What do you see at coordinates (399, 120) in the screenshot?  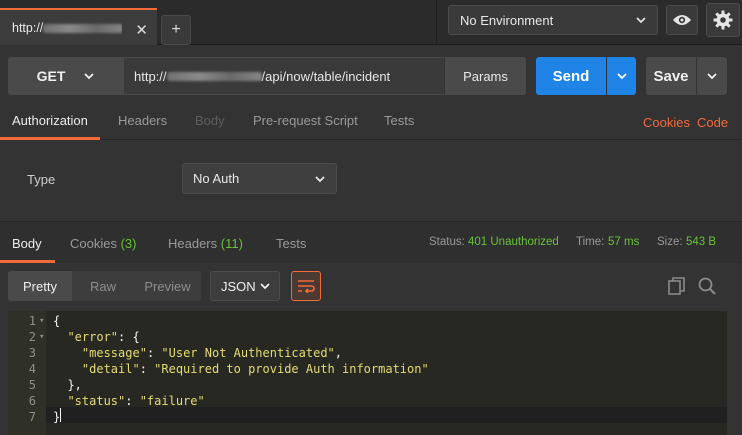 I see `tab-tests: Tests` at bounding box center [399, 120].